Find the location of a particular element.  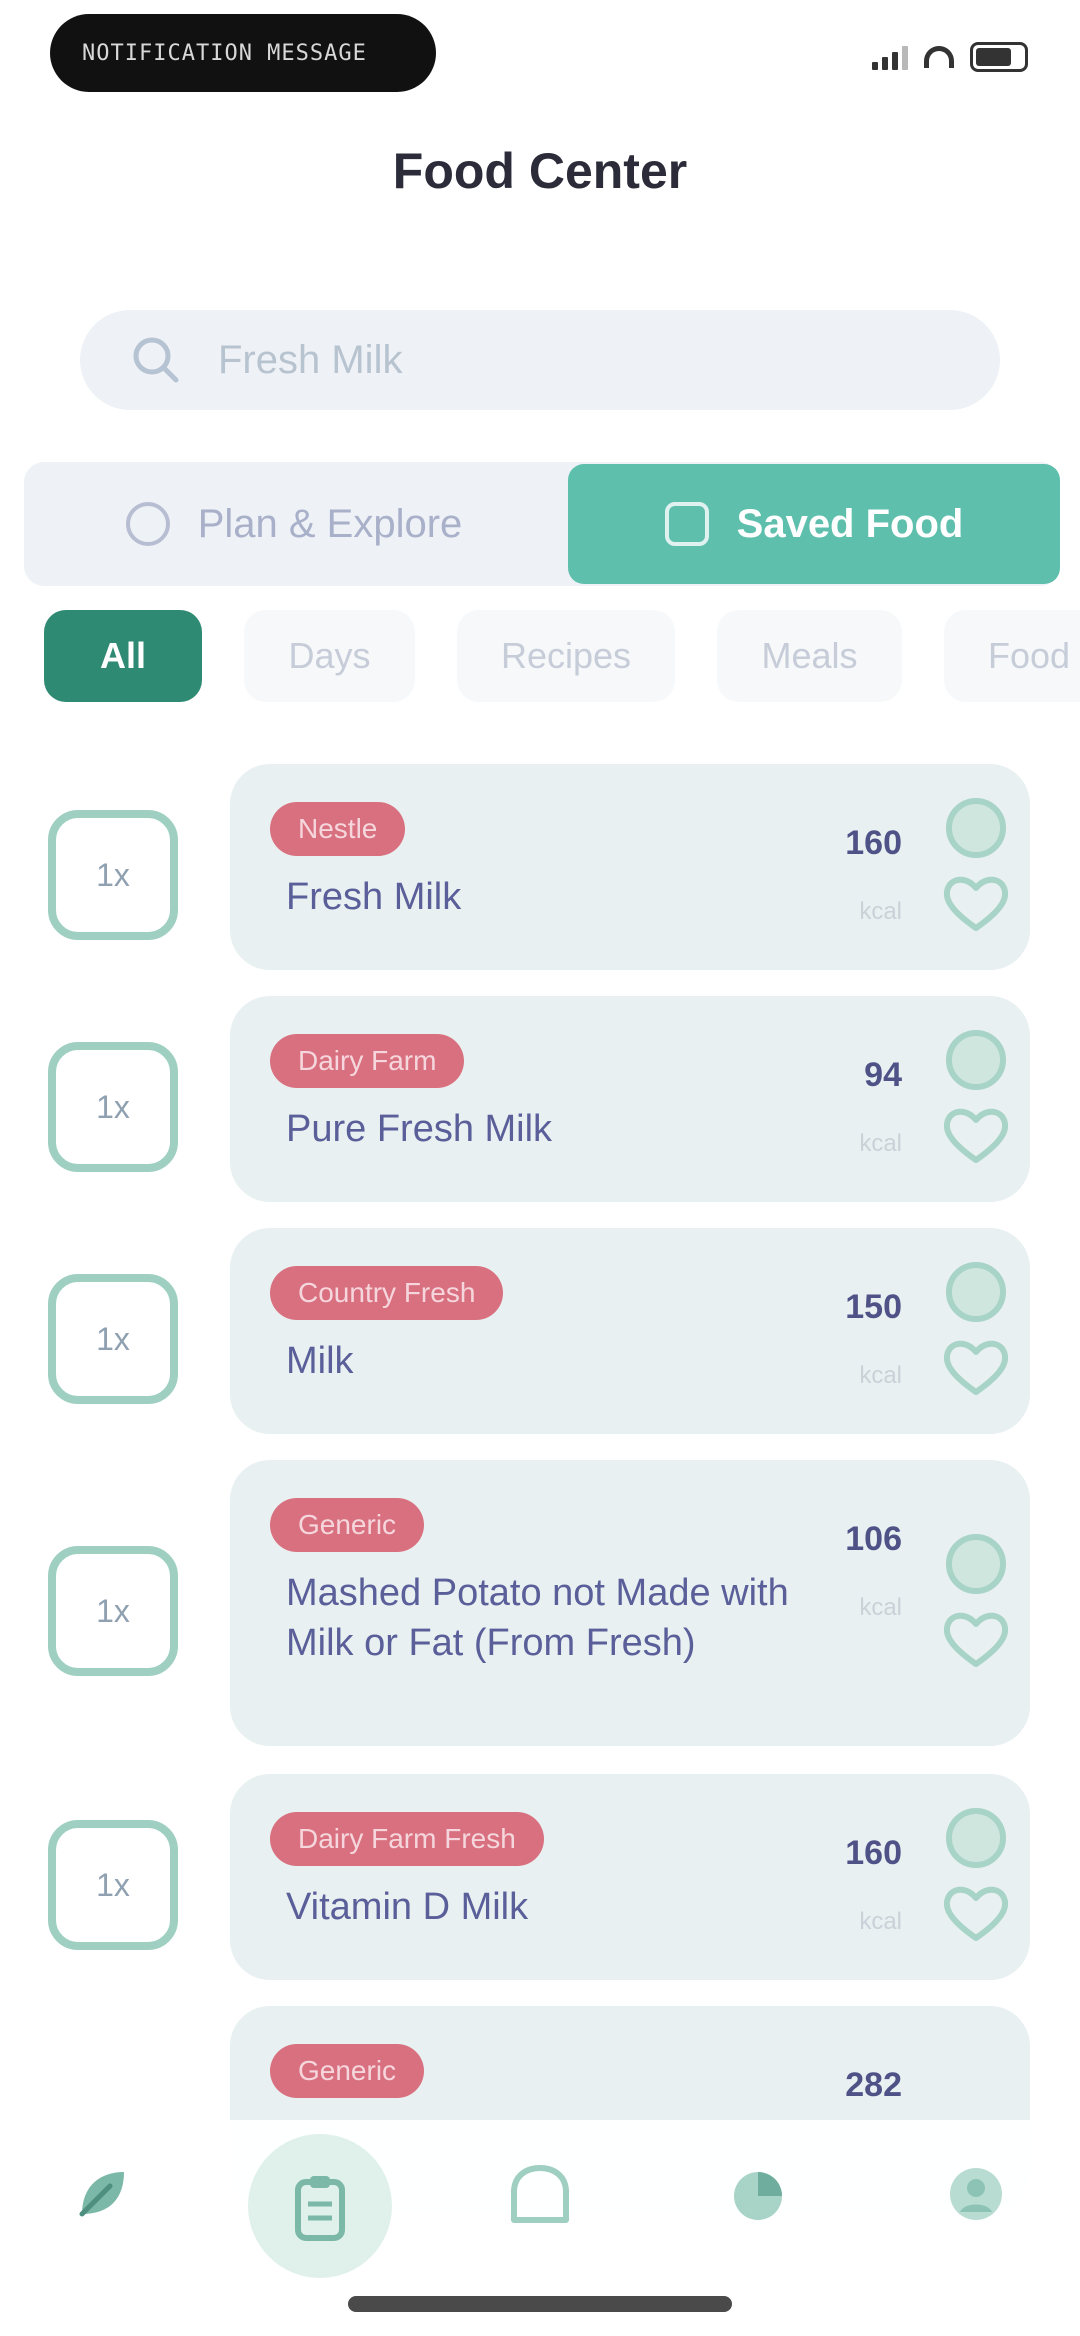

home-indicator is located at coordinates (540, 2304).